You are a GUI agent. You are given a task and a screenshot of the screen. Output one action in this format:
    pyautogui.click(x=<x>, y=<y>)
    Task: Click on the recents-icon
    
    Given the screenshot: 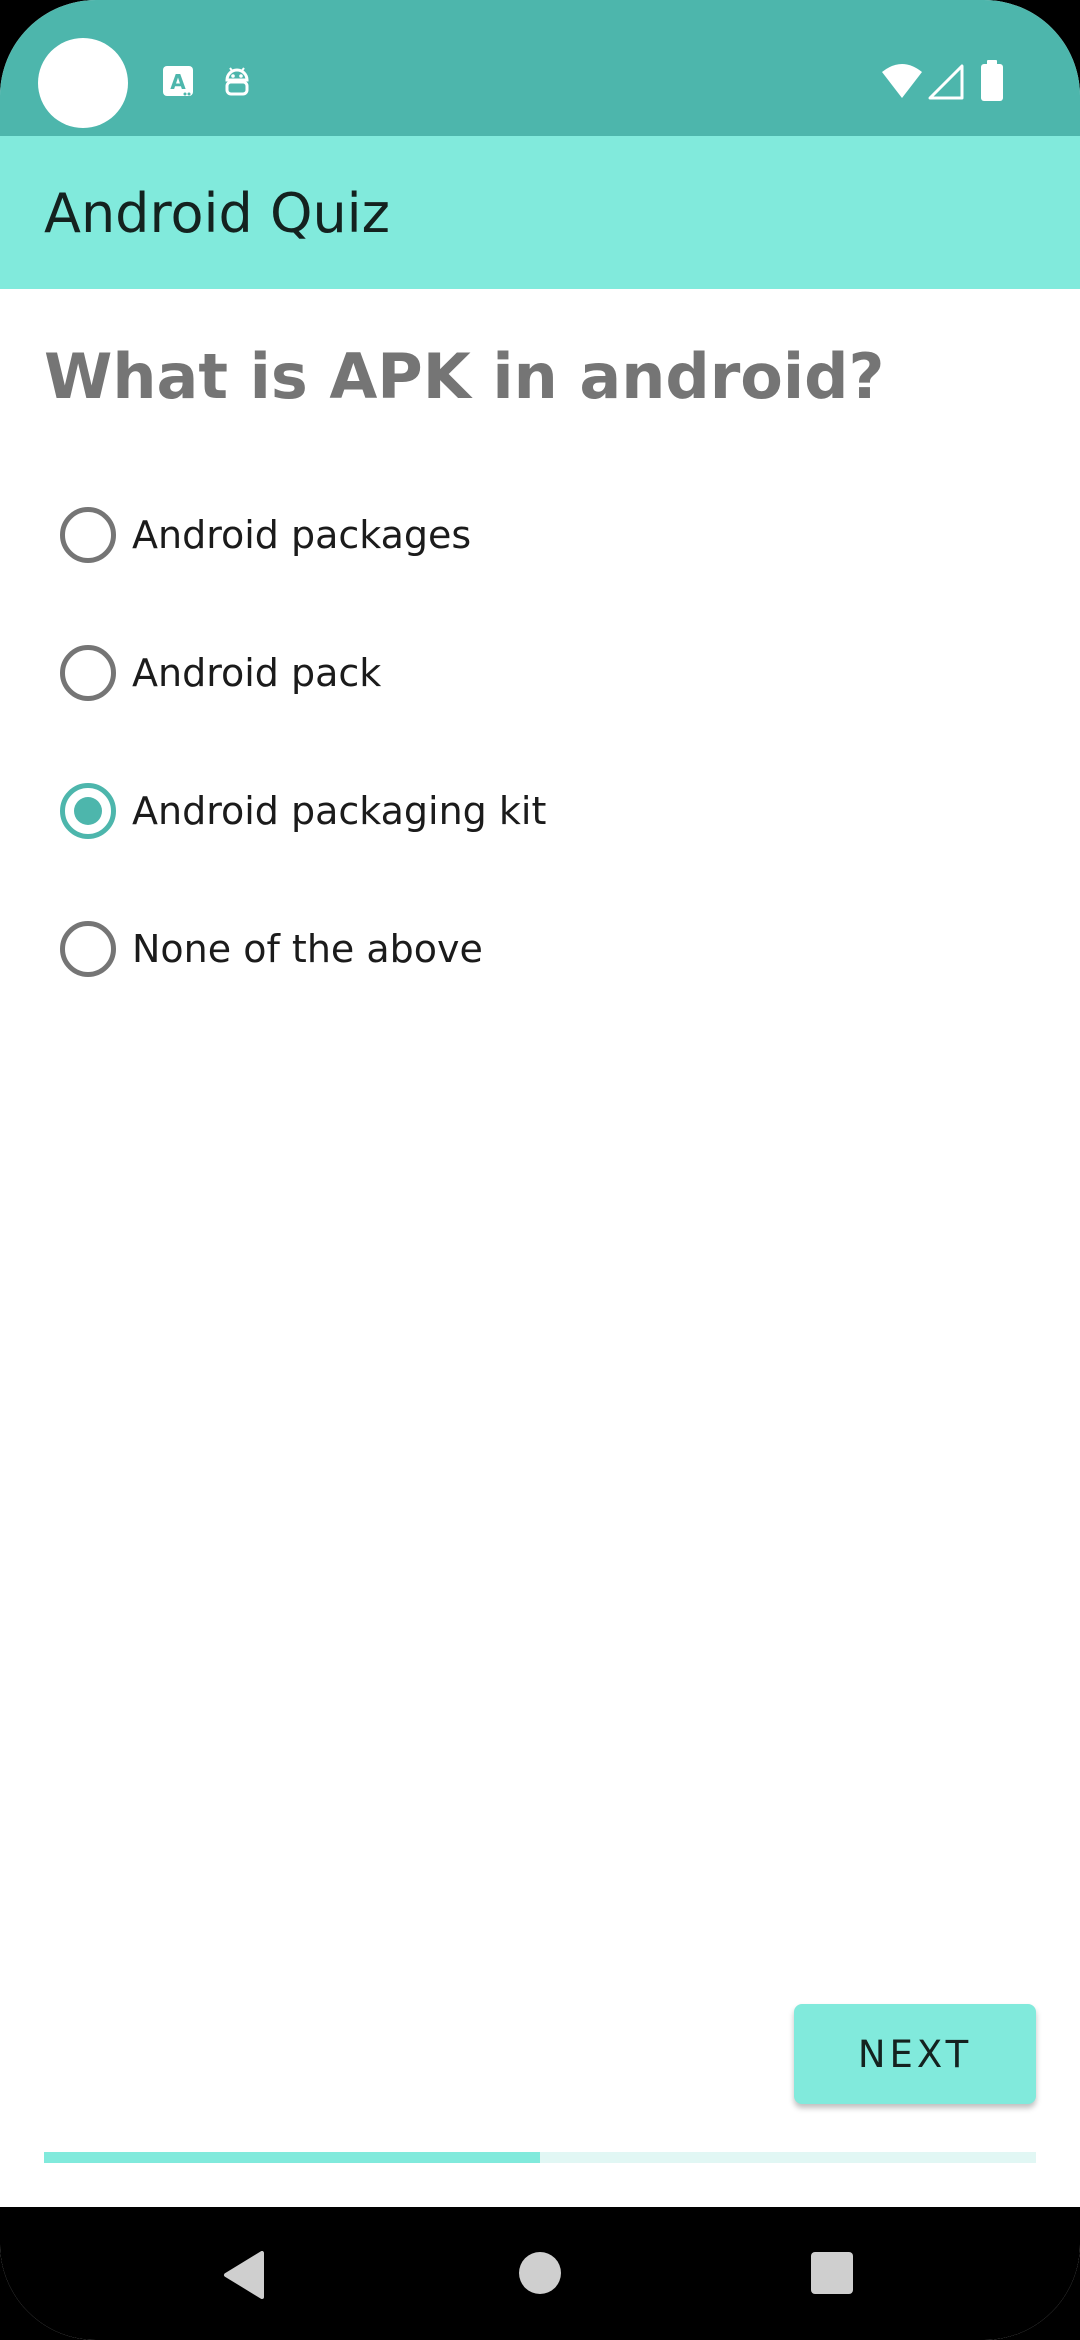 What is the action you would take?
    pyautogui.click(x=832, y=2273)
    